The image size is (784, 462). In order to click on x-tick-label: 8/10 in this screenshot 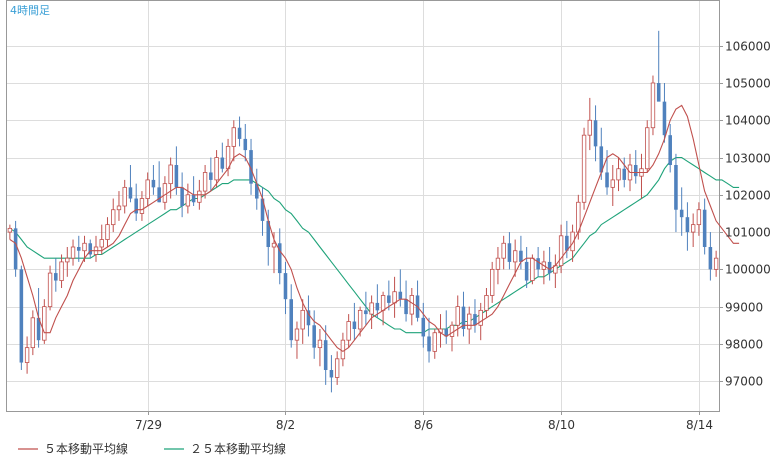, I will do `click(561, 425)`.